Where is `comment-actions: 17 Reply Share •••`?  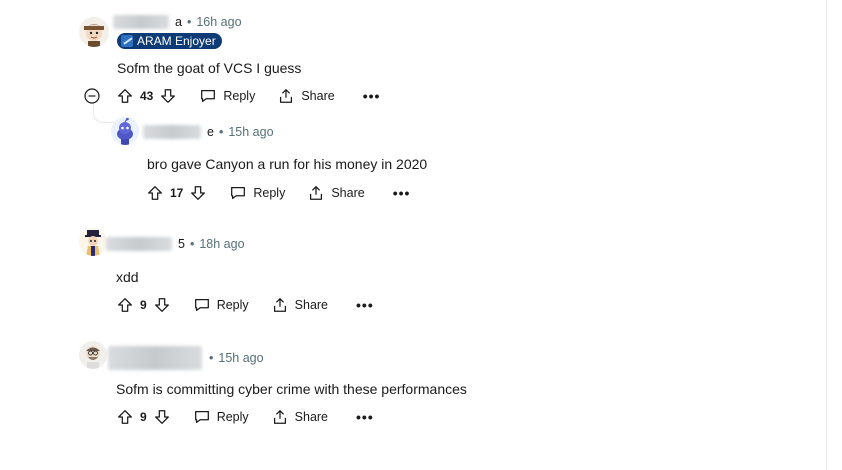
comment-actions: 17 Reply Share ••• is located at coordinates (278, 193).